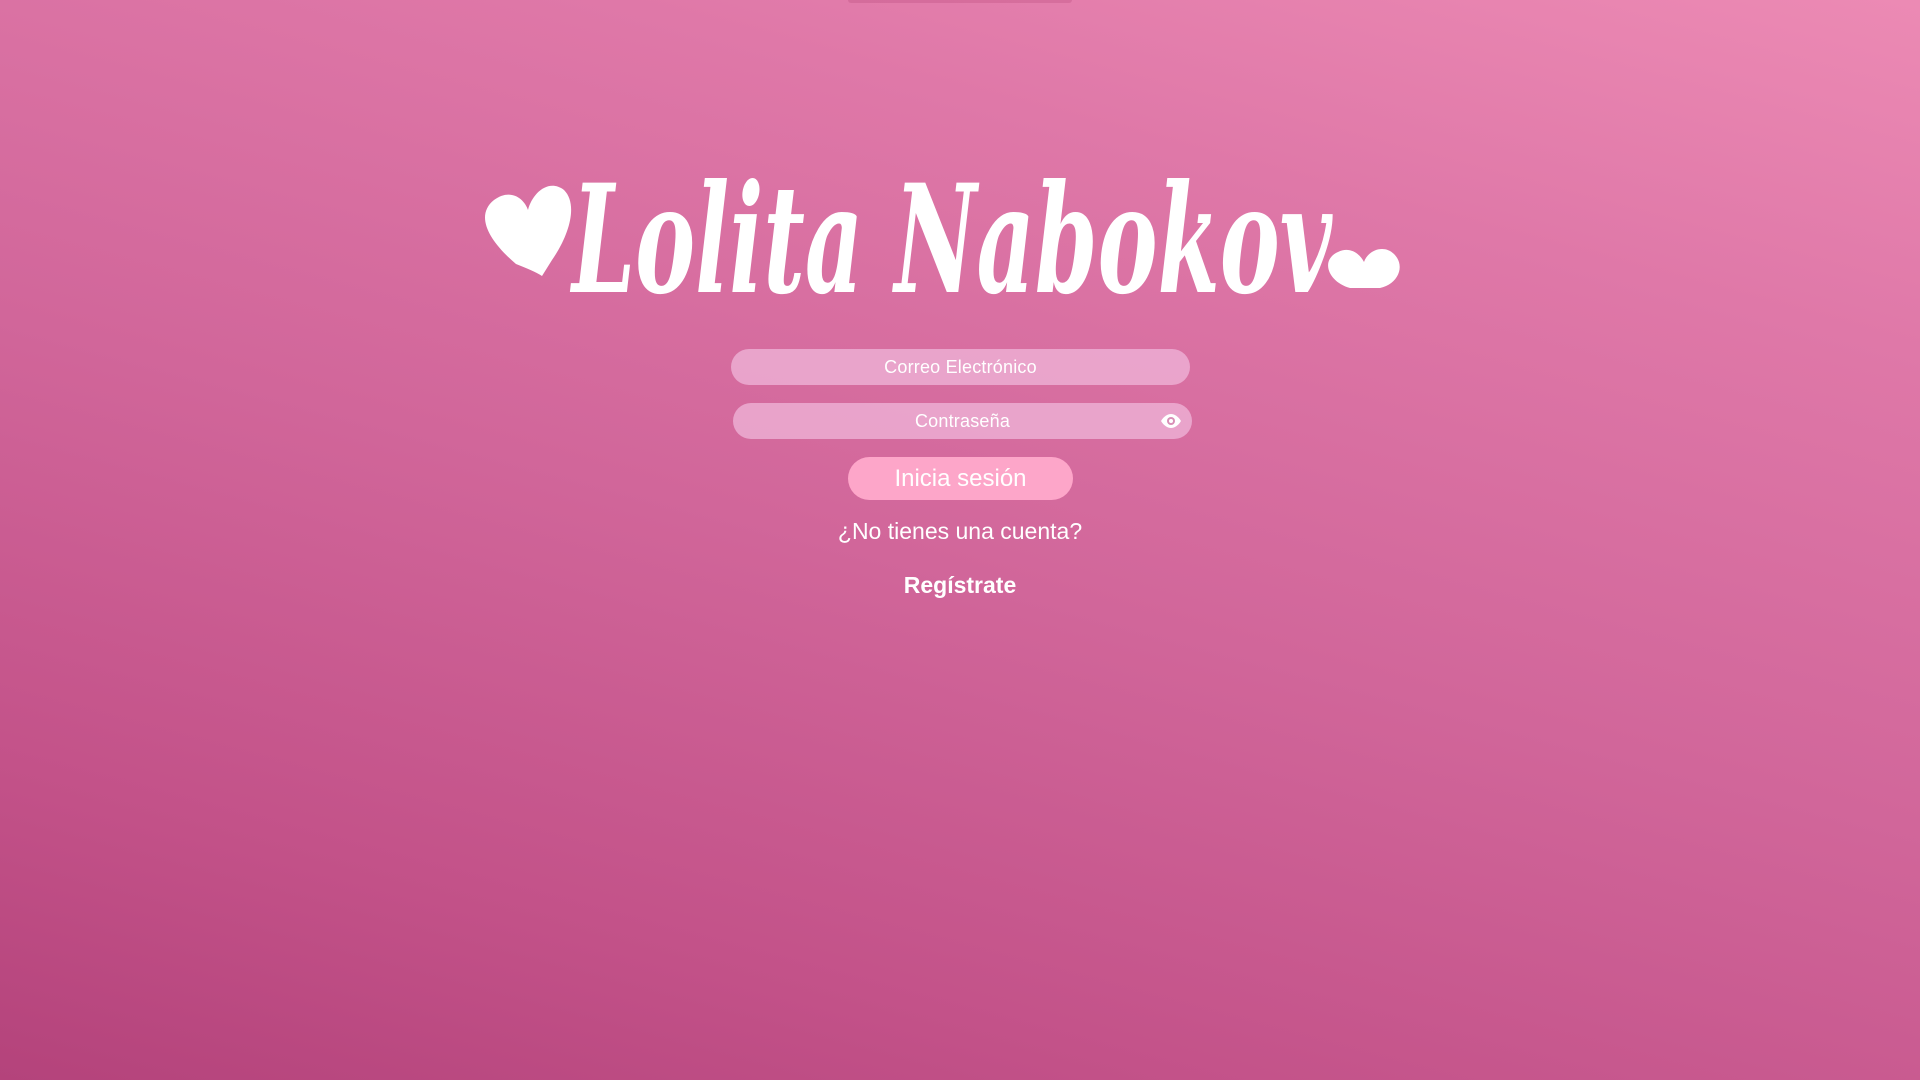 The image size is (1920, 1080). Describe the element at coordinates (960, 1) in the screenshot. I see `top-edge-bar` at that location.